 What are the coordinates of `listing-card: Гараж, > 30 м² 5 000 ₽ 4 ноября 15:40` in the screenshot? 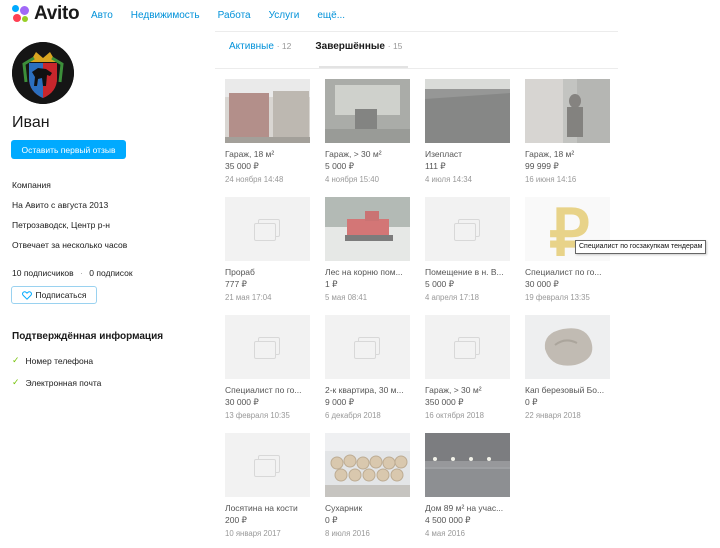 It's located at (367, 131).